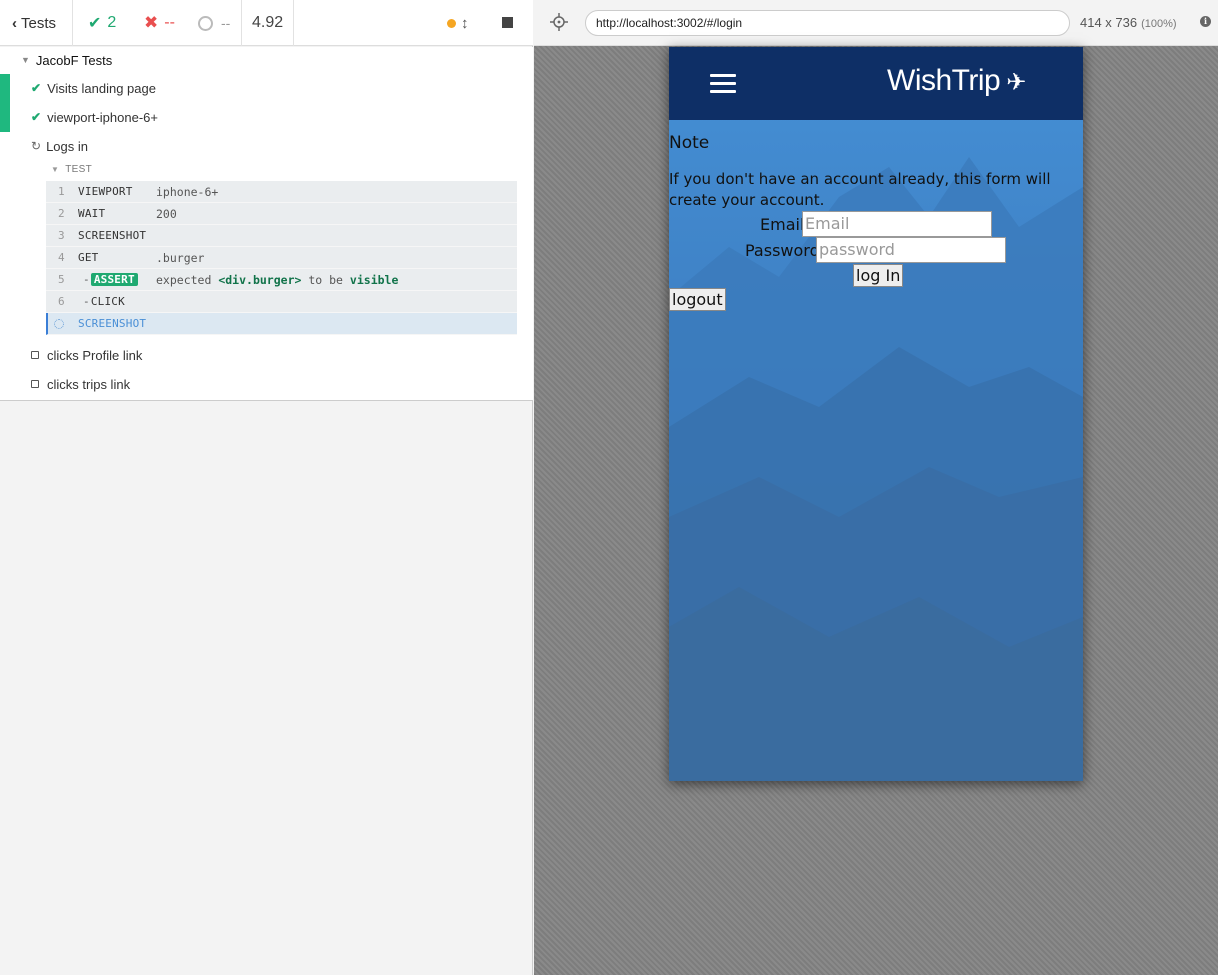 The width and height of the screenshot is (1218, 975). I want to click on assert-value: visible, so click(374, 279).